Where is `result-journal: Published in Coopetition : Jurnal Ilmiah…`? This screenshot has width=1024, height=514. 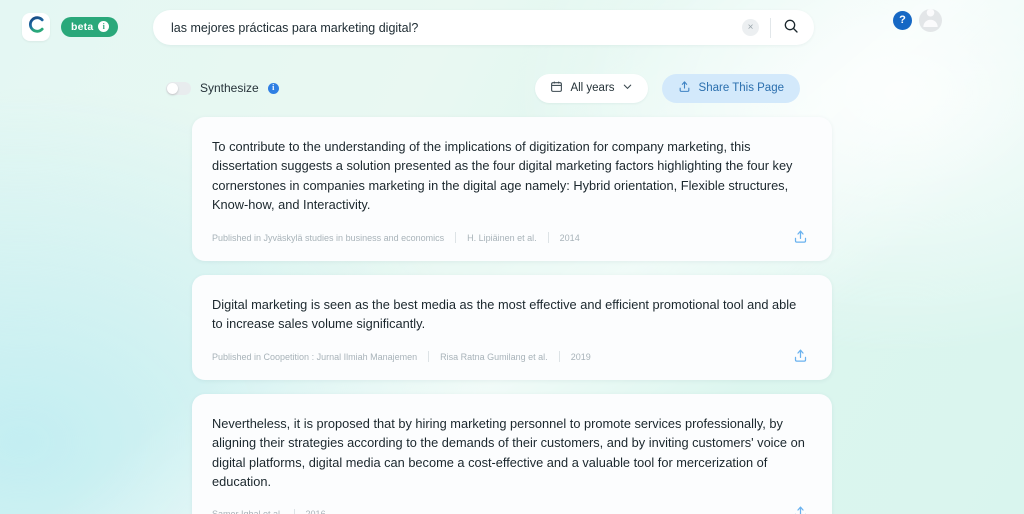
result-journal: Published in Coopetition : Jurnal Ilmiah… is located at coordinates (315, 356).